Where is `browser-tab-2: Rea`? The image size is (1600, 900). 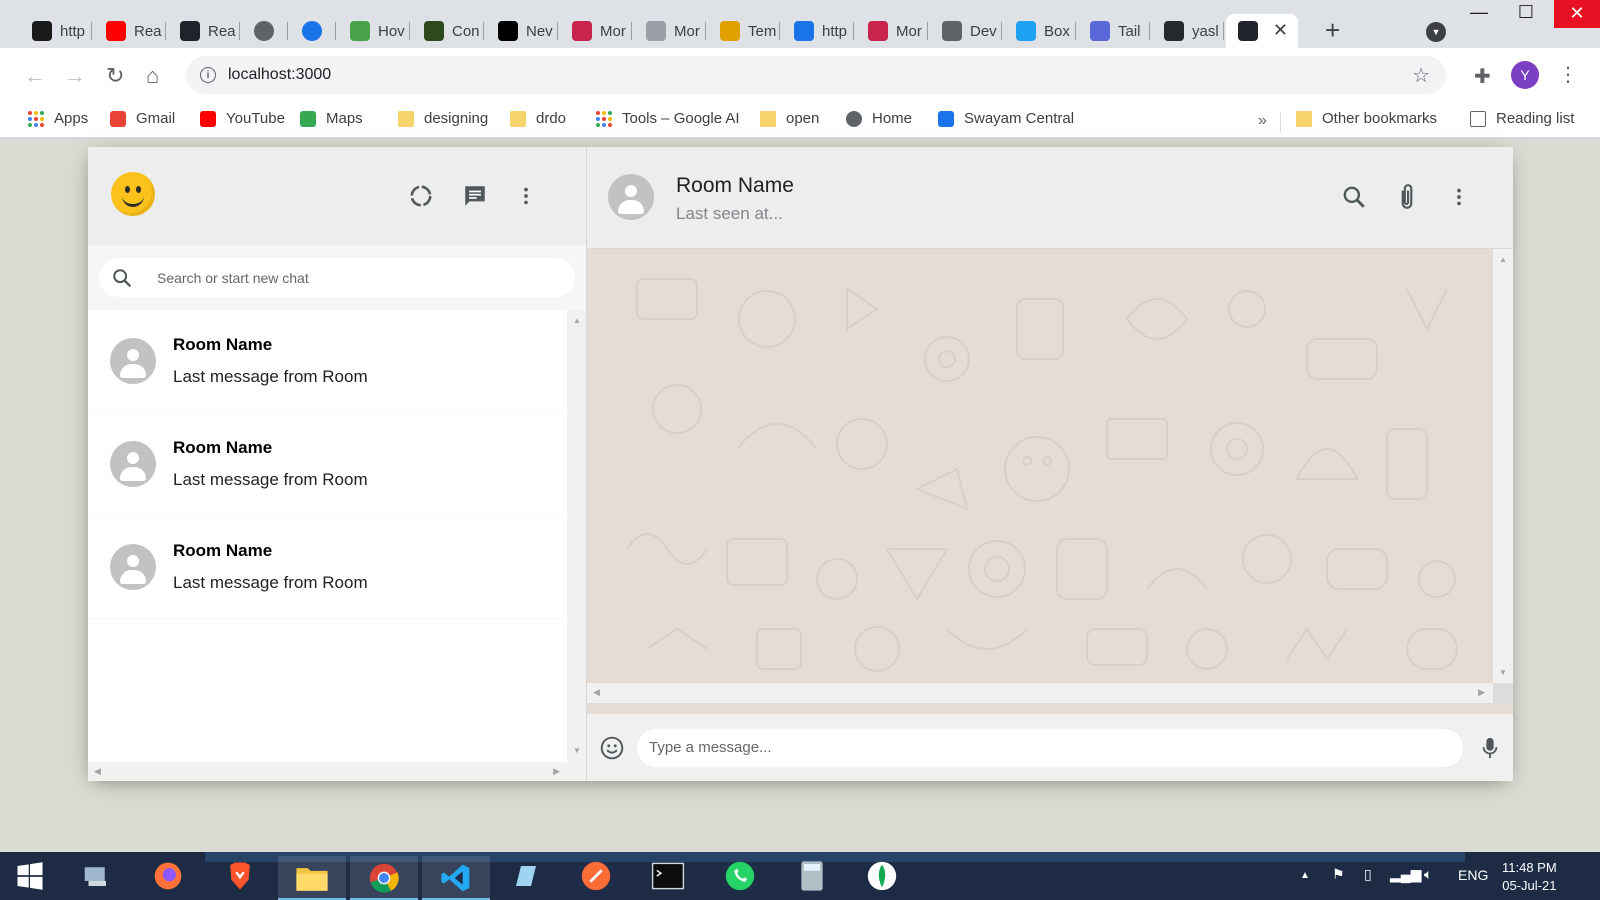
browser-tab-2: Rea is located at coordinates (204, 31).